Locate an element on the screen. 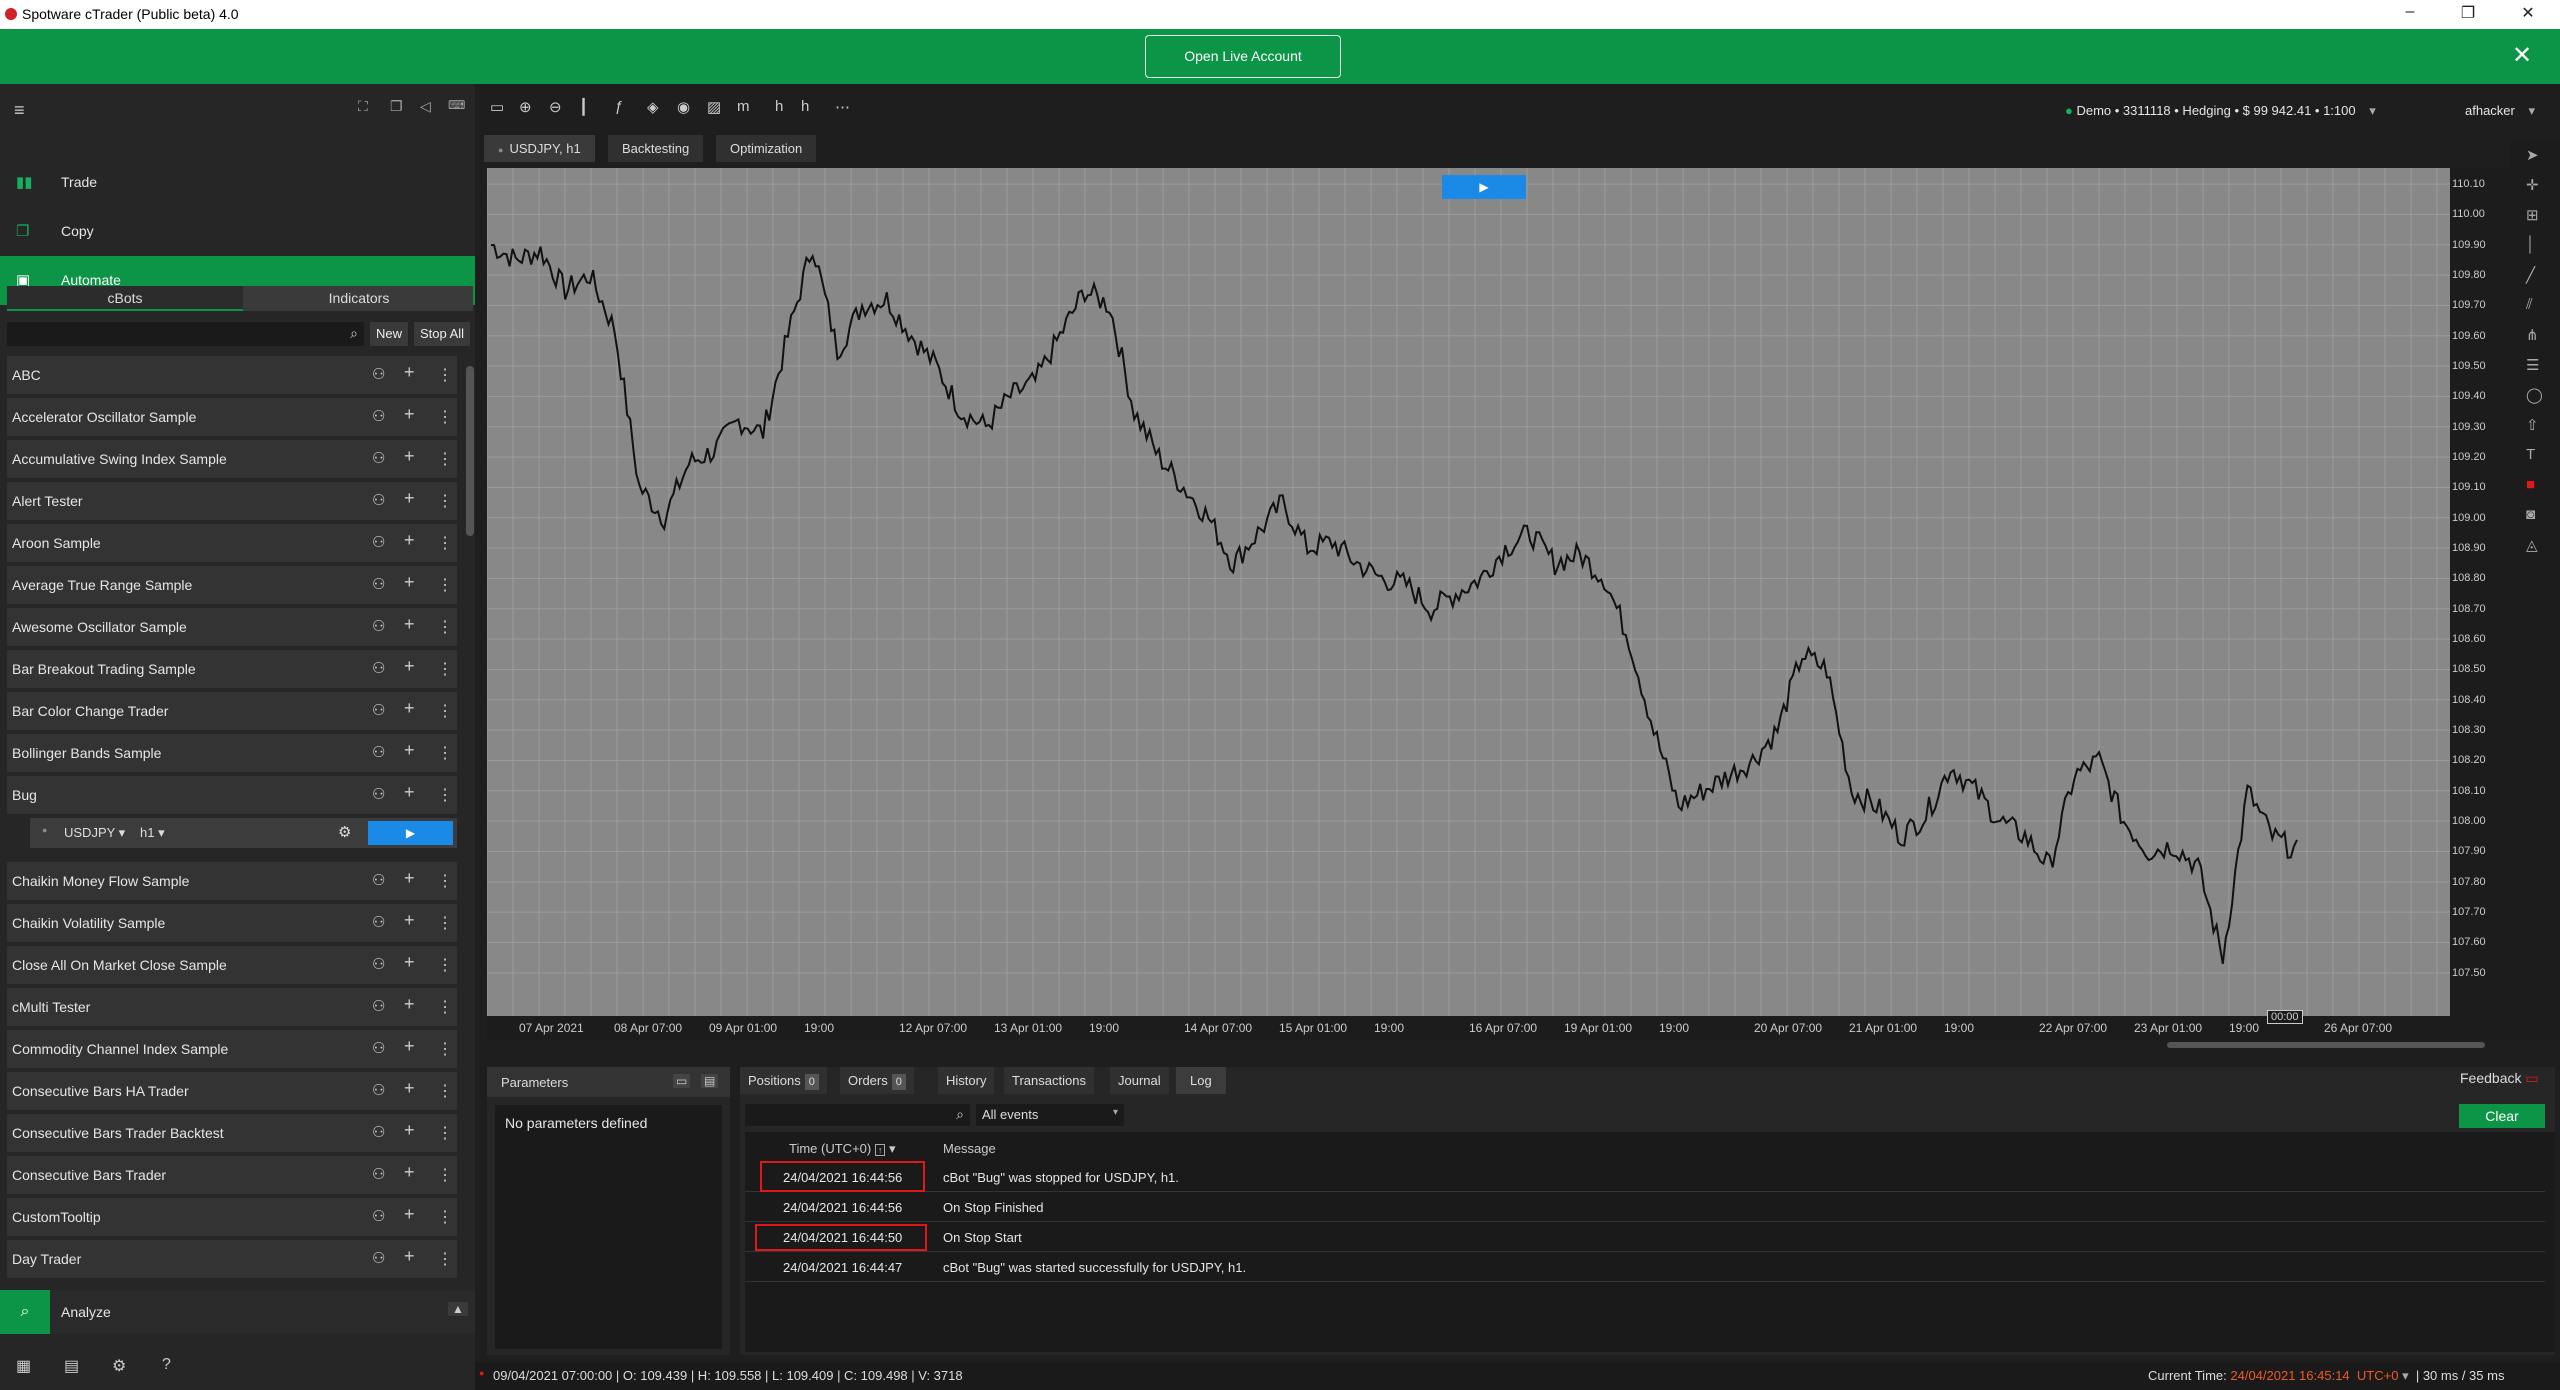 This screenshot has width=2560, height=1390. zoom-out-icon: ⊖ is located at coordinates (555, 107).